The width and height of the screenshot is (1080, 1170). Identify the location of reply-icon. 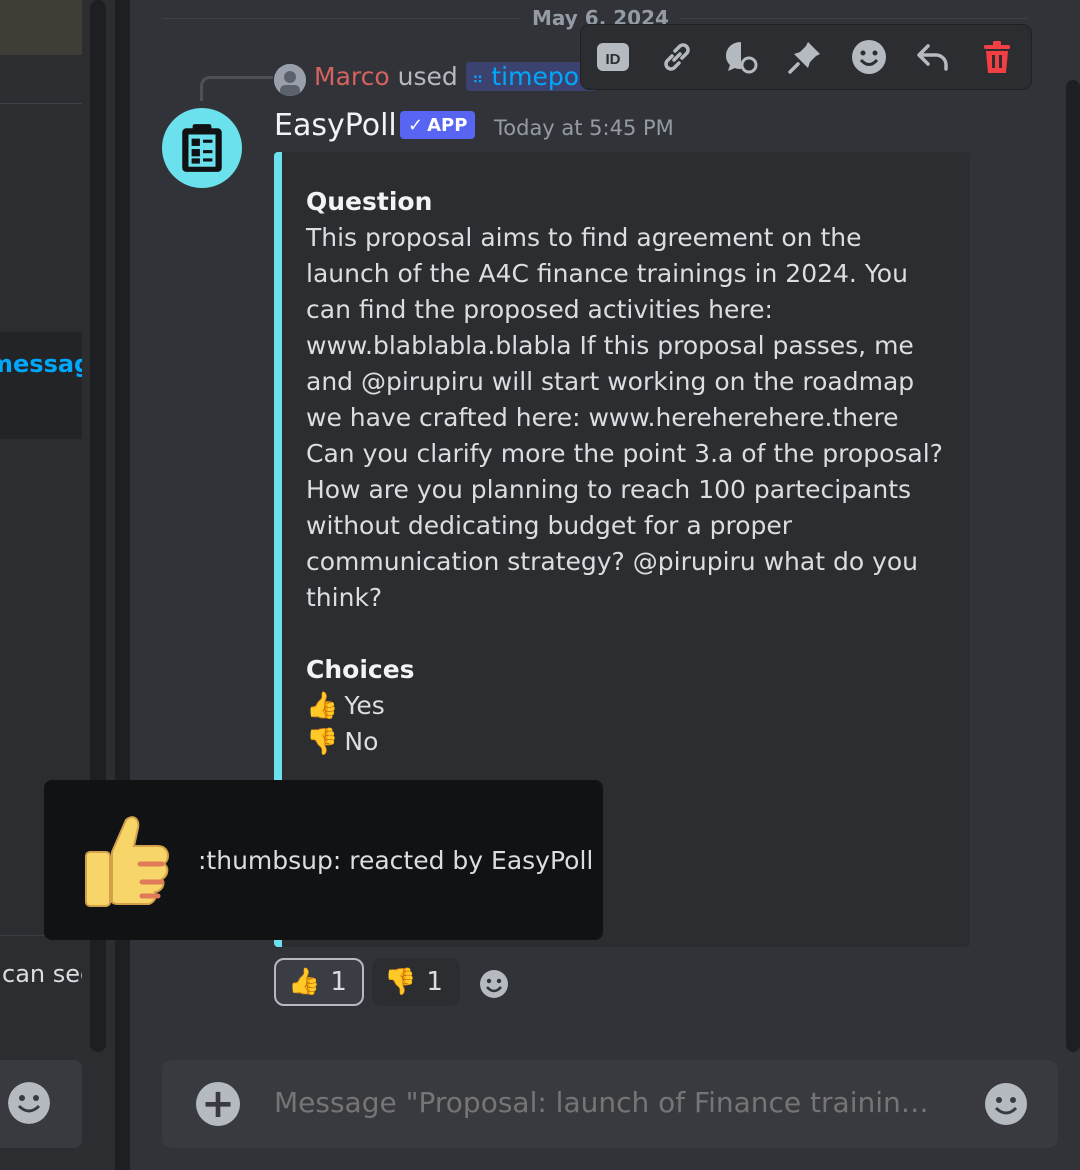
(932, 57).